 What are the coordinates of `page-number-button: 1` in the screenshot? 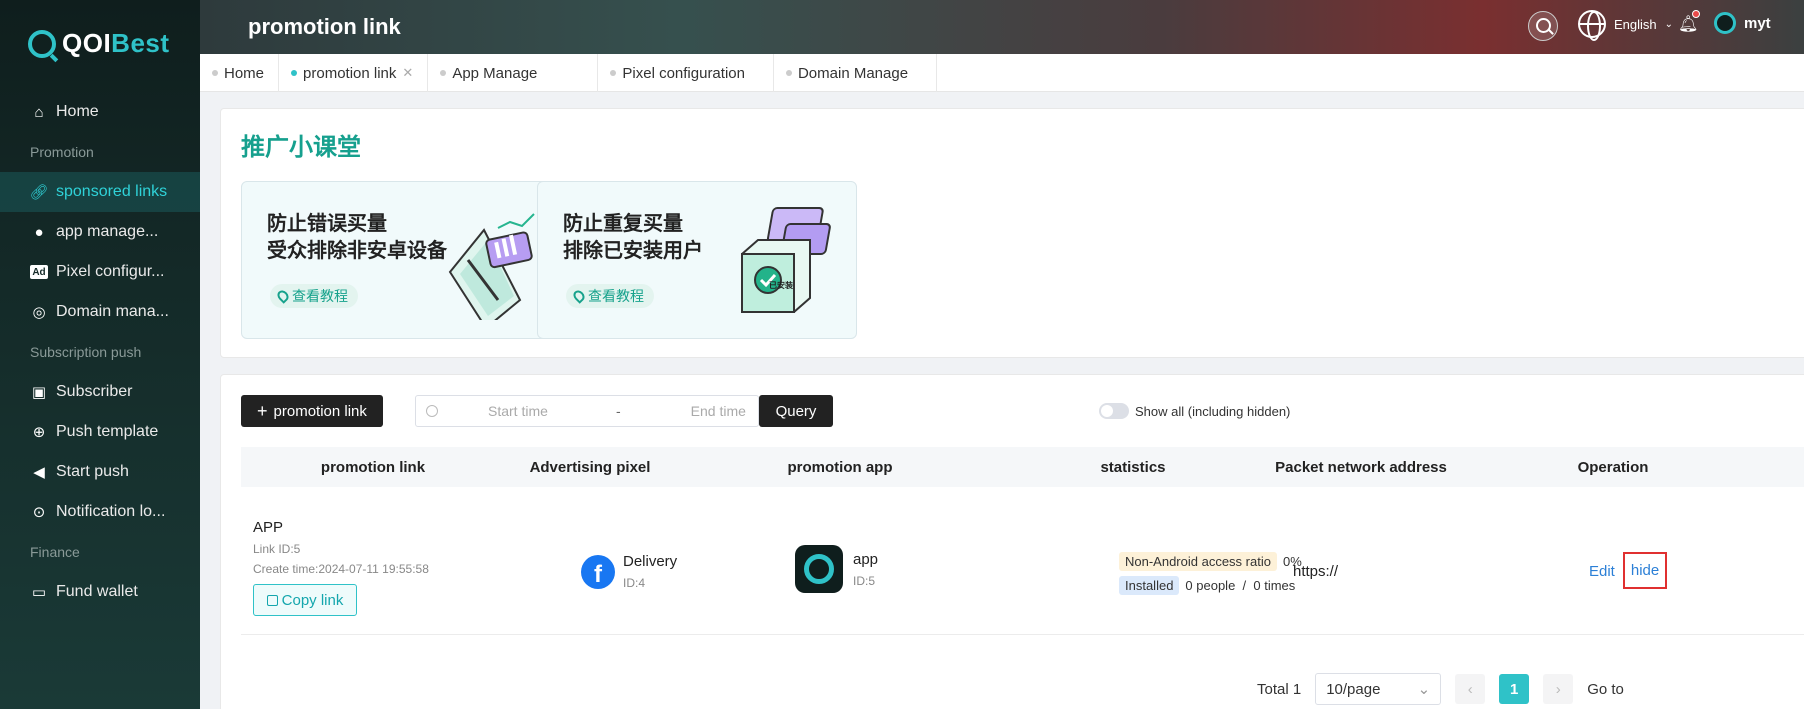 It's located at (1514, 689).